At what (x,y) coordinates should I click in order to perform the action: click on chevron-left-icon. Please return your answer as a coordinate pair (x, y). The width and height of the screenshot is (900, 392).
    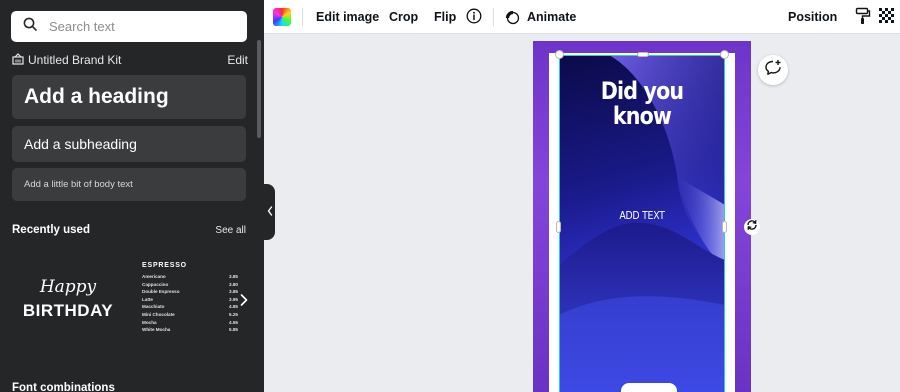
    Looking at the image, I should click on (270, 212).